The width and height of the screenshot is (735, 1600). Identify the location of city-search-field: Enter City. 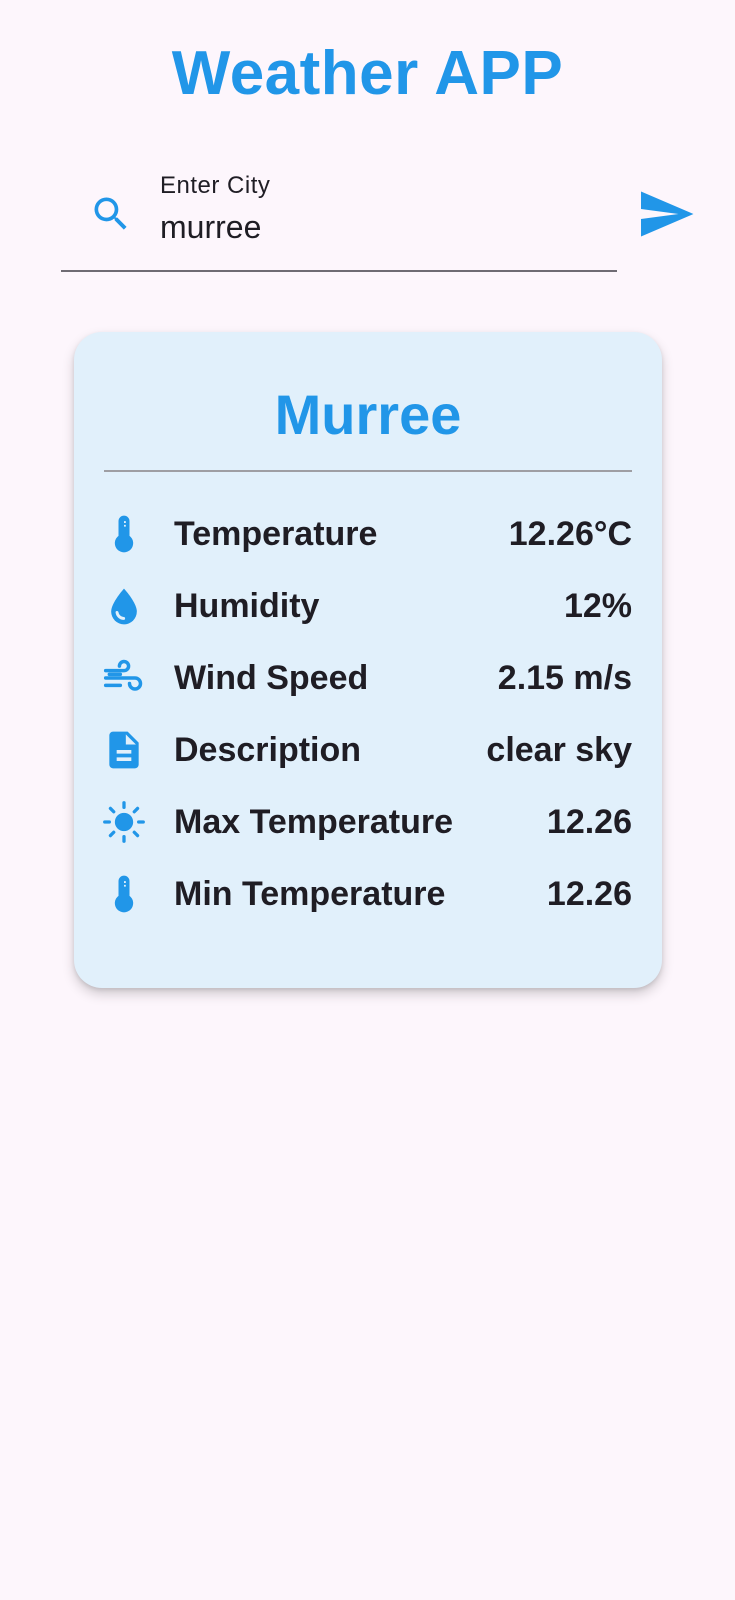
(339, 216).